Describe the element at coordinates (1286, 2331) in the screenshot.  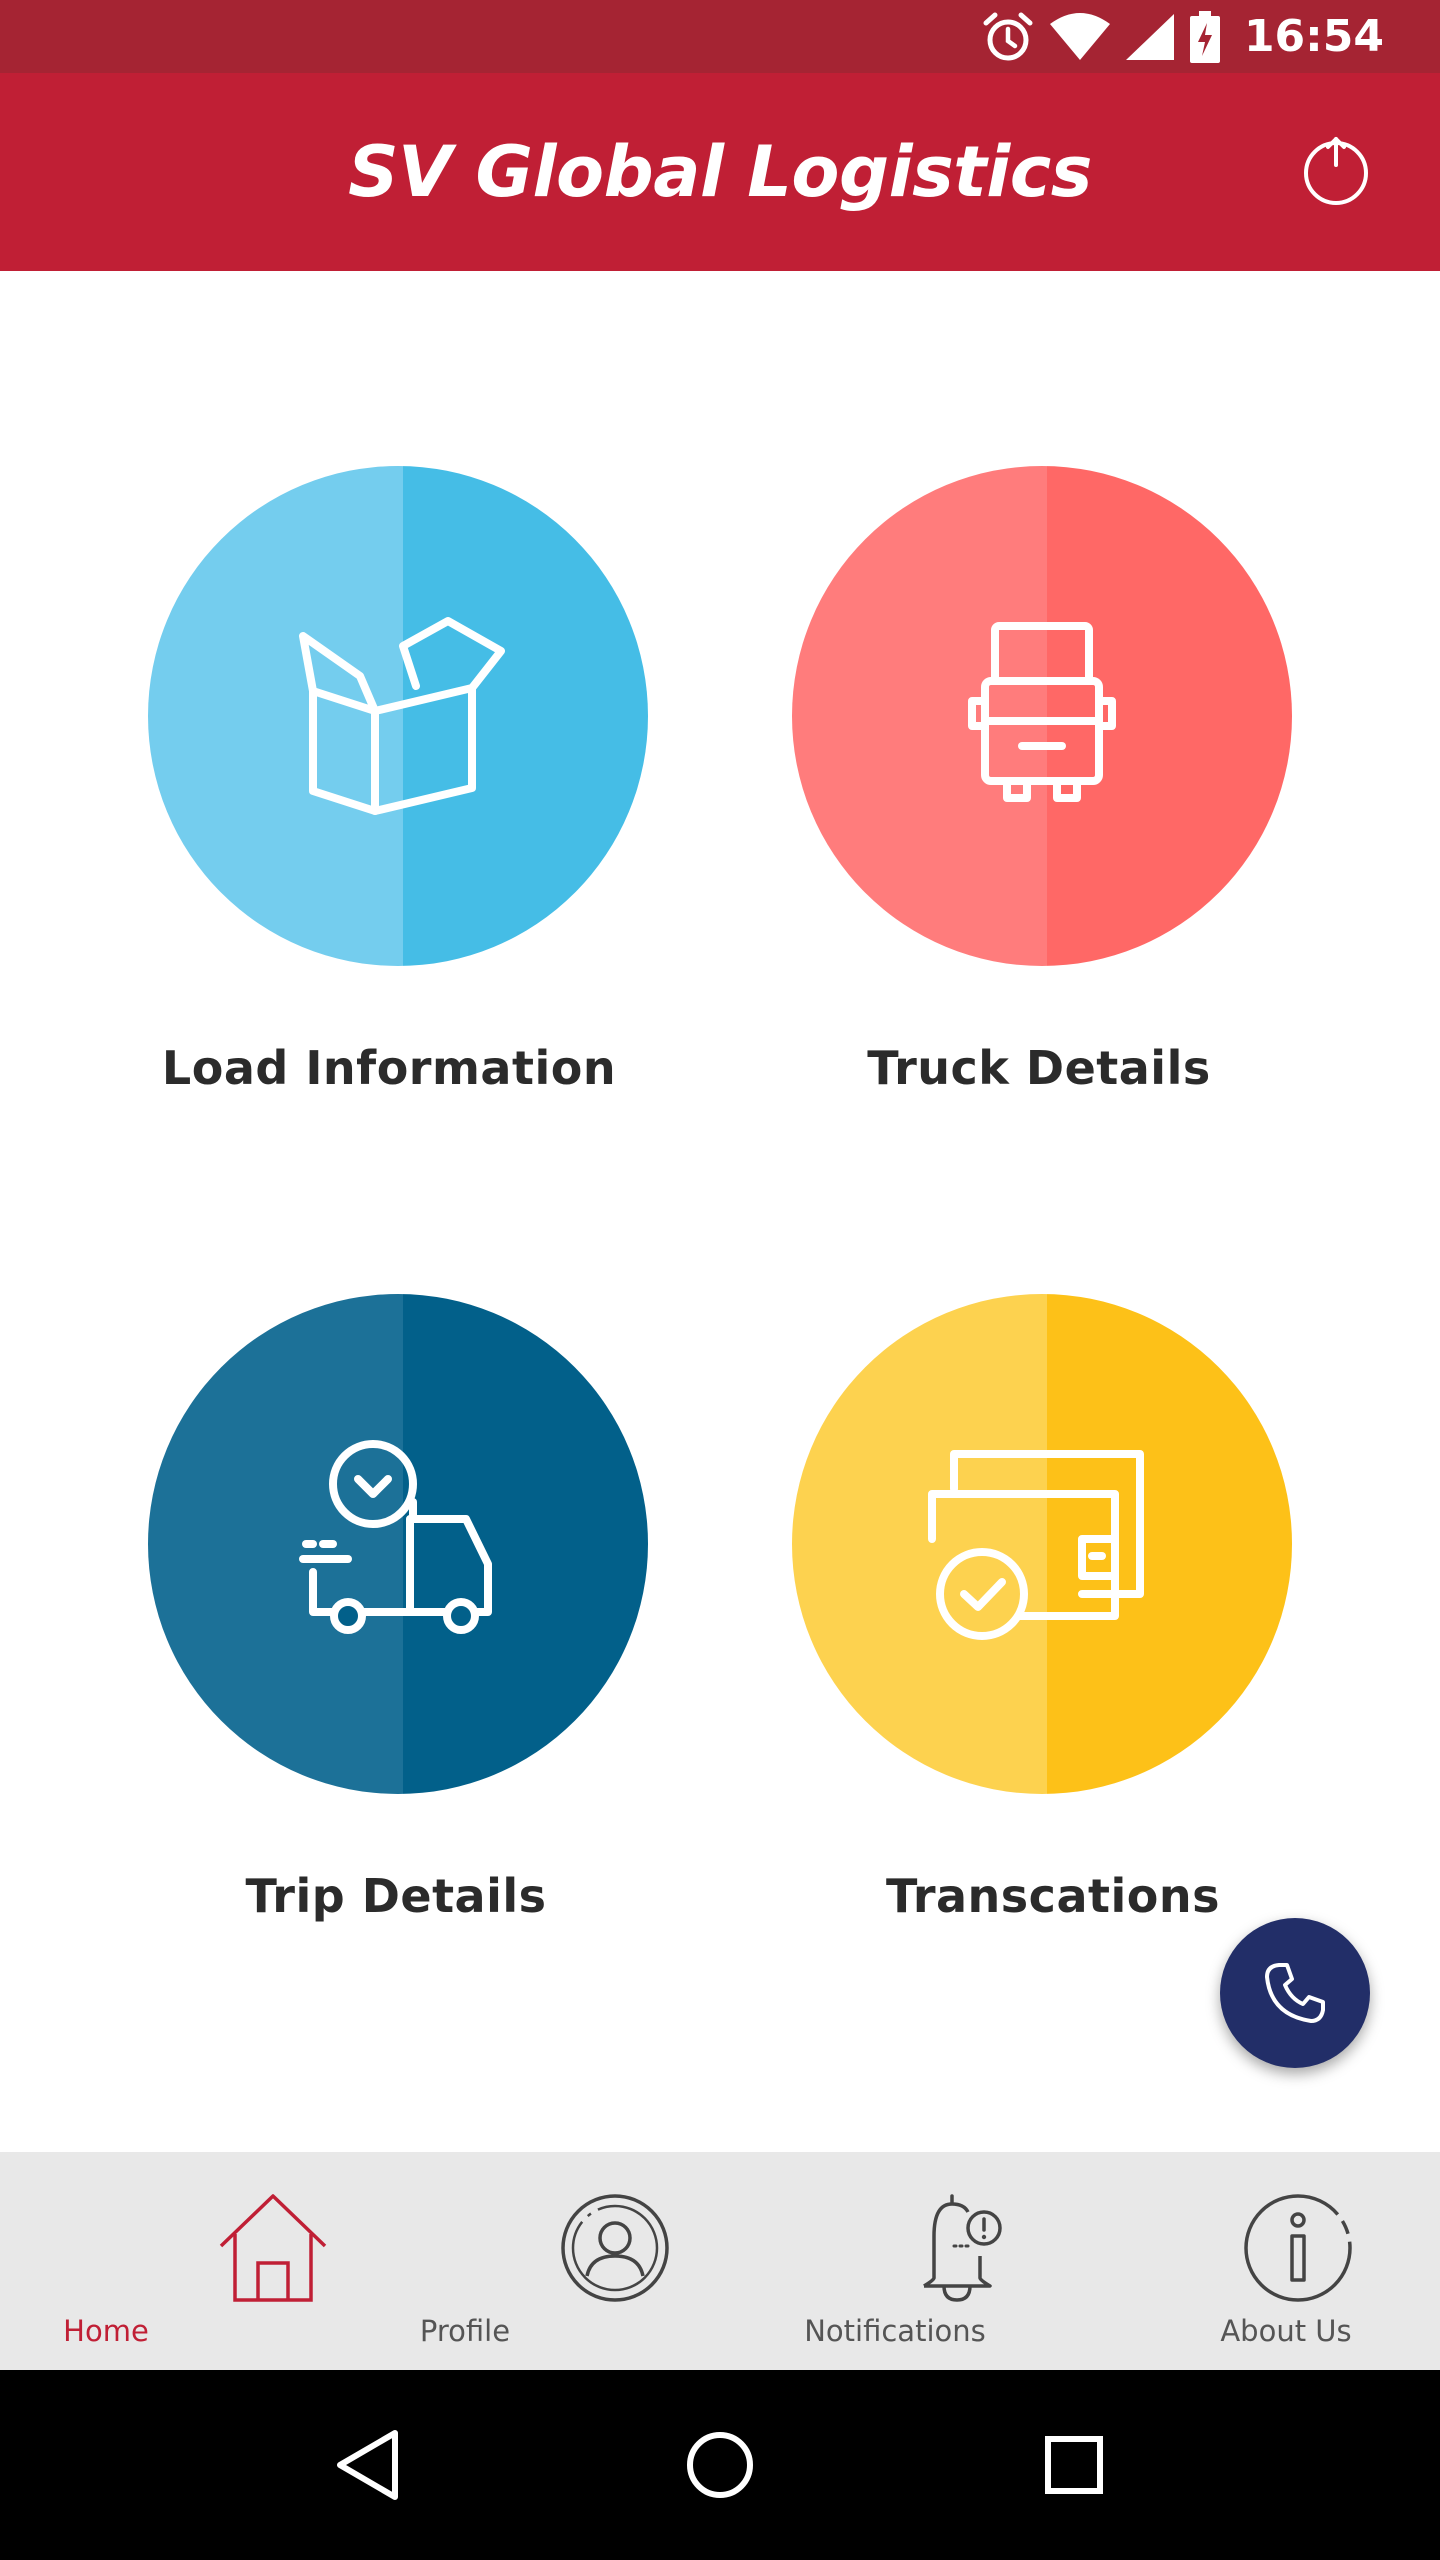
I see `nav-label: About Us` at that location.